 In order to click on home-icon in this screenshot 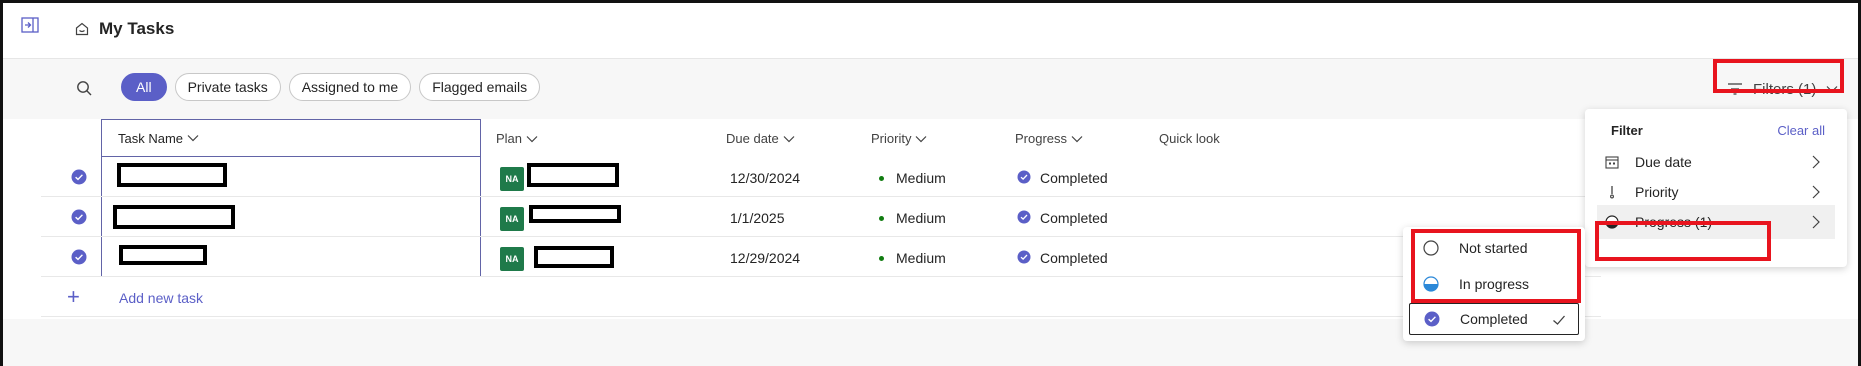, I will do `click(82, 29)`.